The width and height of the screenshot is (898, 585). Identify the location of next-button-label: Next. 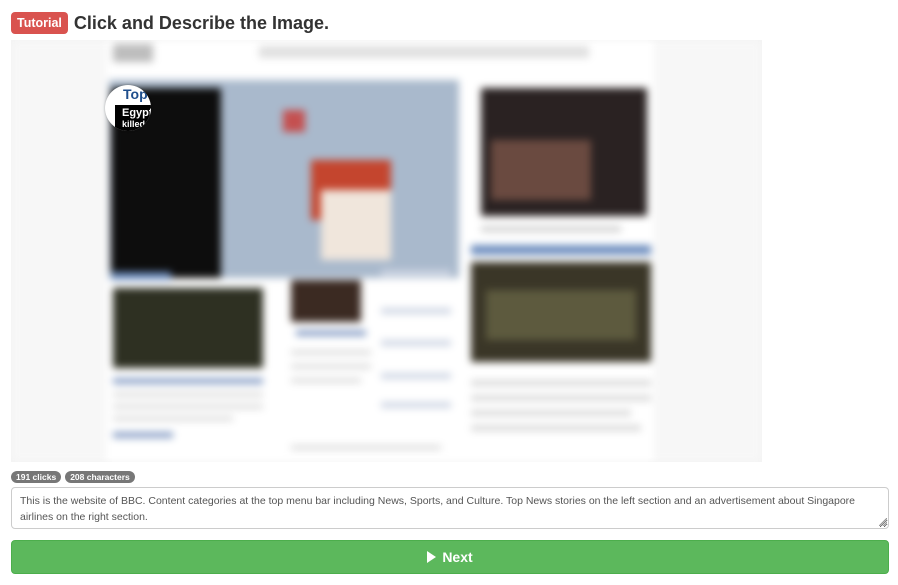
(457, 557).